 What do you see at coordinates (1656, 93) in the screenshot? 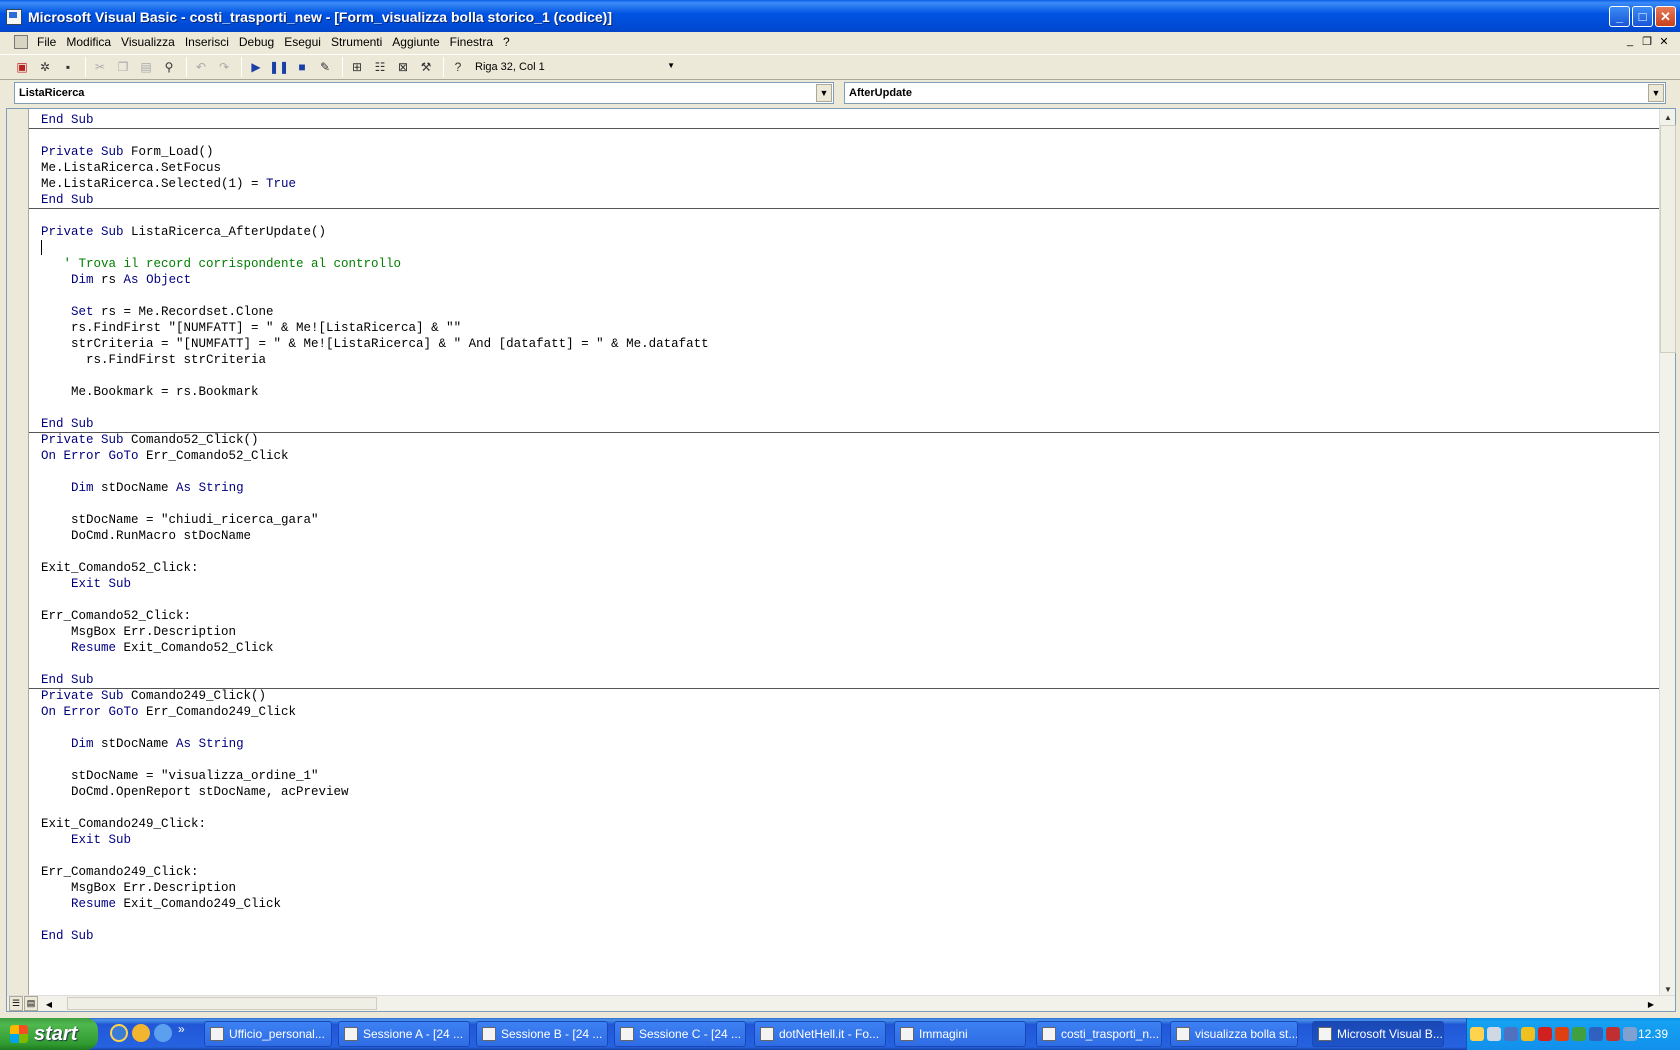
I see `chevron-down-icon: ▼` at bounding box center [1656, 93].